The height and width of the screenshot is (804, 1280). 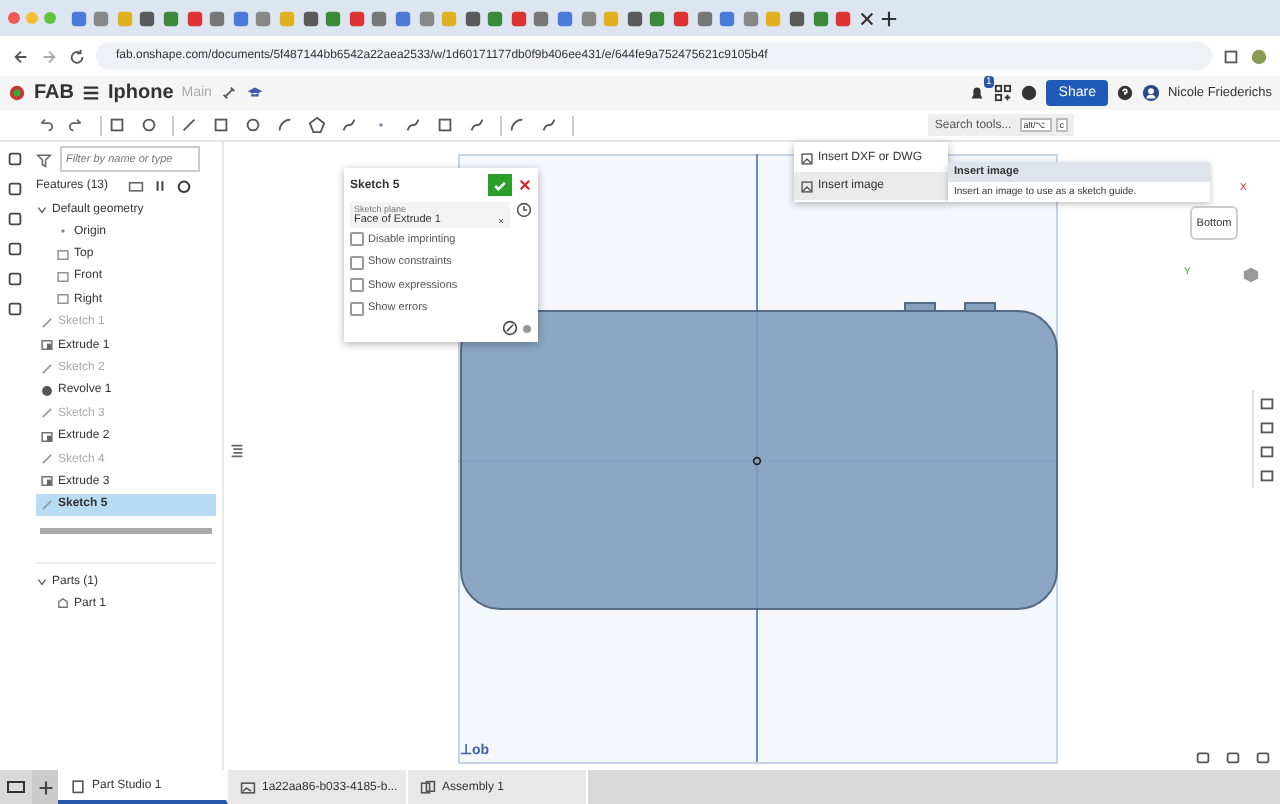 What do you see at coordinates (77, 56) in the screenshot?
I see `reload-icon` at bounding box center [77, 56].